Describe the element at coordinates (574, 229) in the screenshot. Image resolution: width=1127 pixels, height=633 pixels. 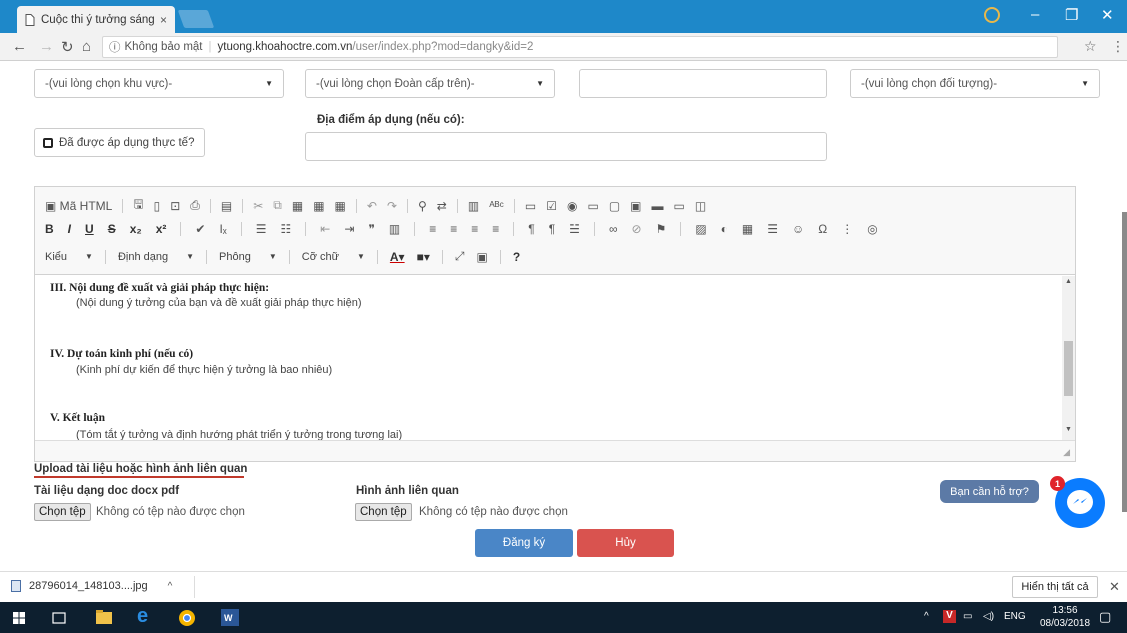
I see `language-icon: ☱` at that location.